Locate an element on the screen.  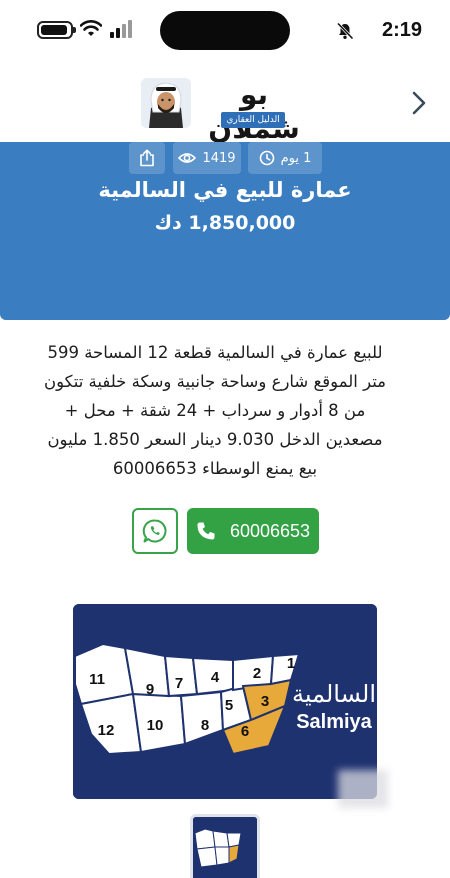
map-number-2: 2 is located at coordinates (257, 673).